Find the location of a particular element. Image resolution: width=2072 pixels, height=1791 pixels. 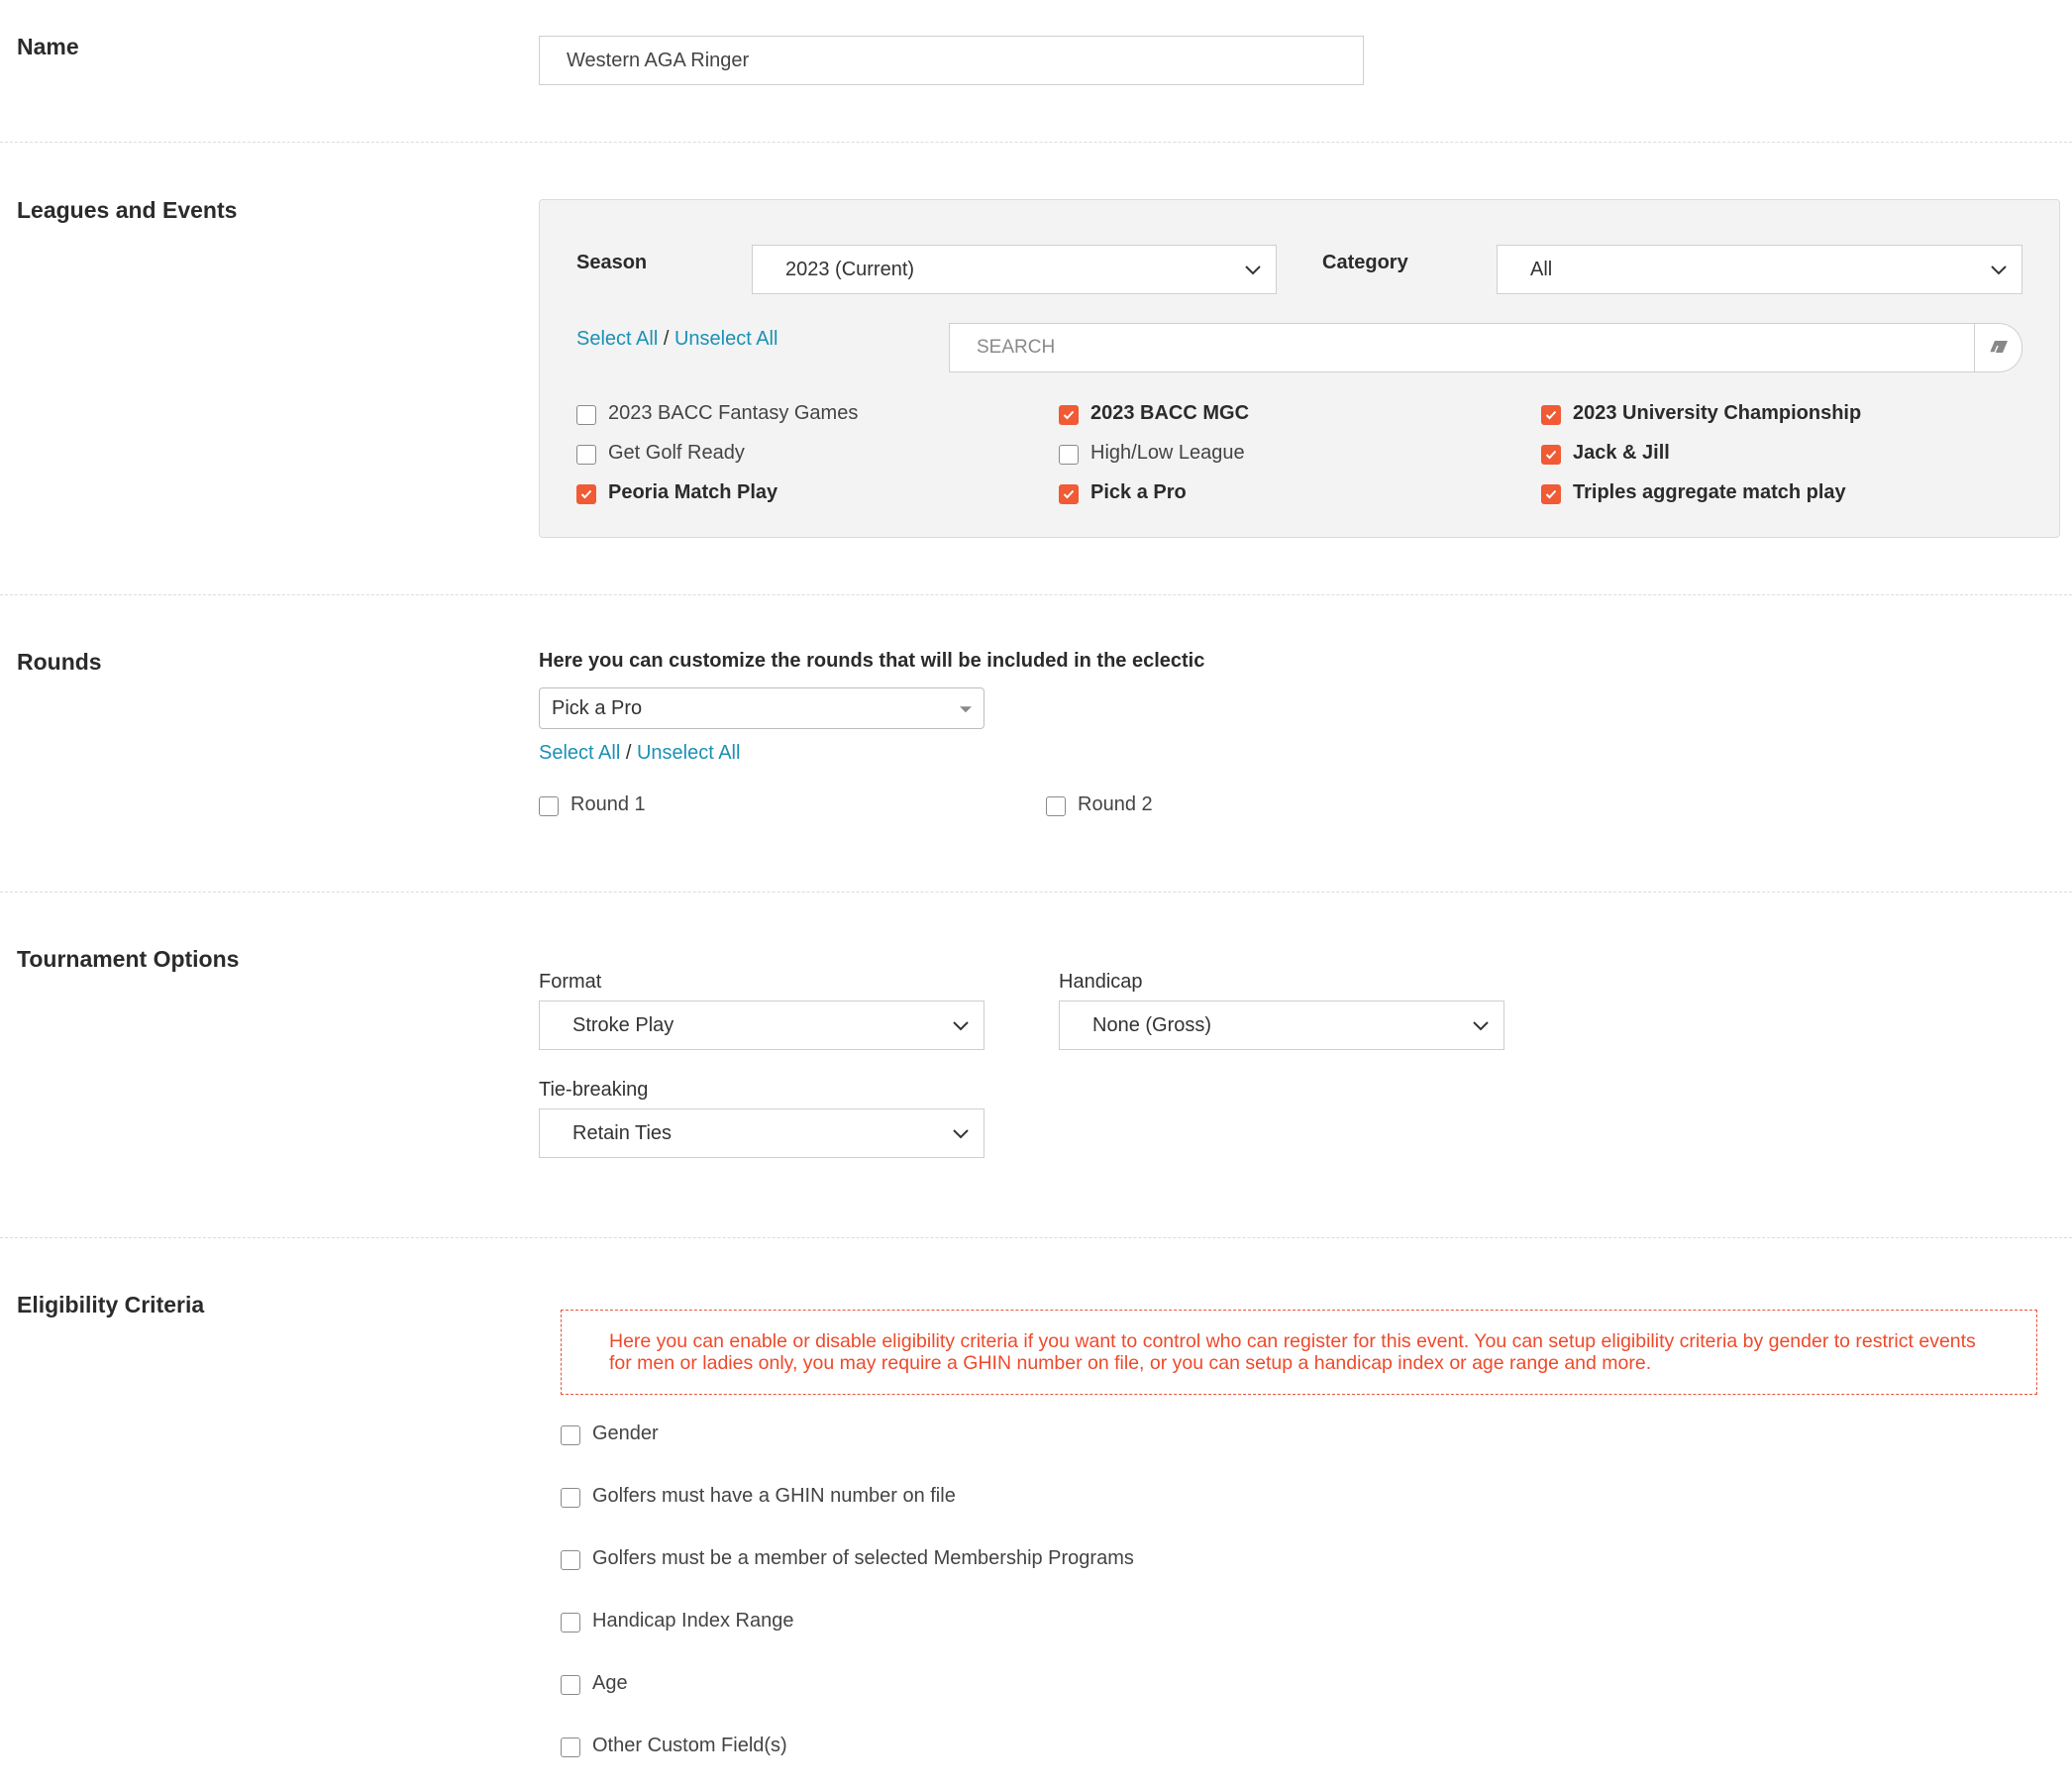

format-label: Format is located at coordinates (570, 982).